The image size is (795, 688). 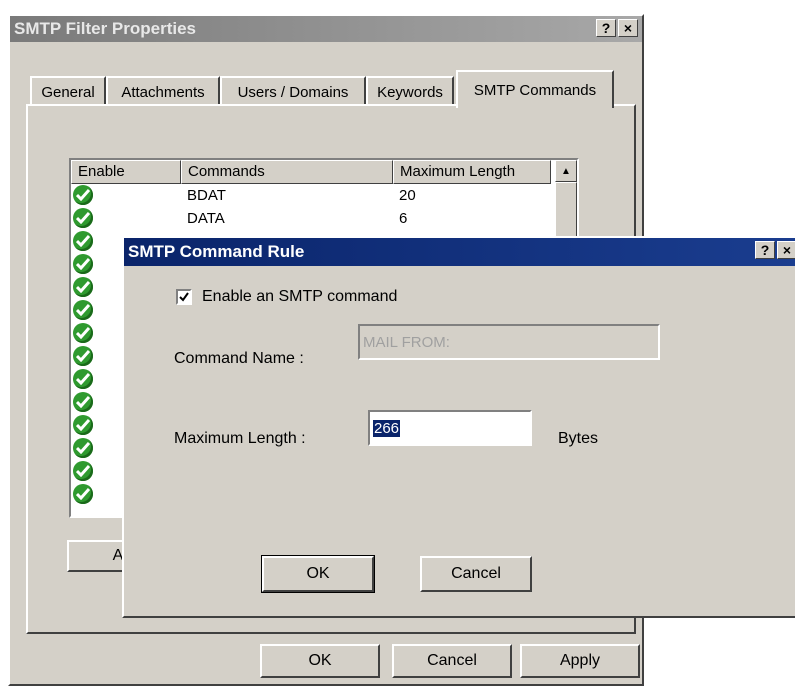 I want to click on command-name-field: MAIL FROM:, so click(x=509, y=342).